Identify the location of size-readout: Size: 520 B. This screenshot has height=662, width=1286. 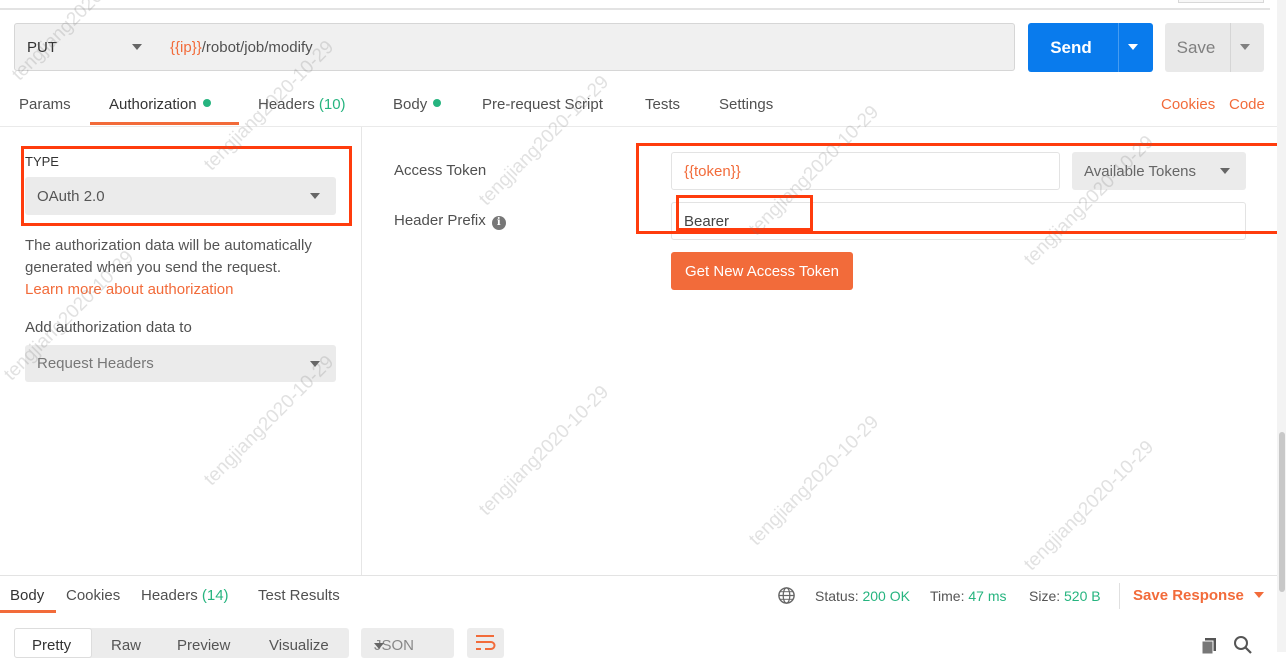
(1065, 596).